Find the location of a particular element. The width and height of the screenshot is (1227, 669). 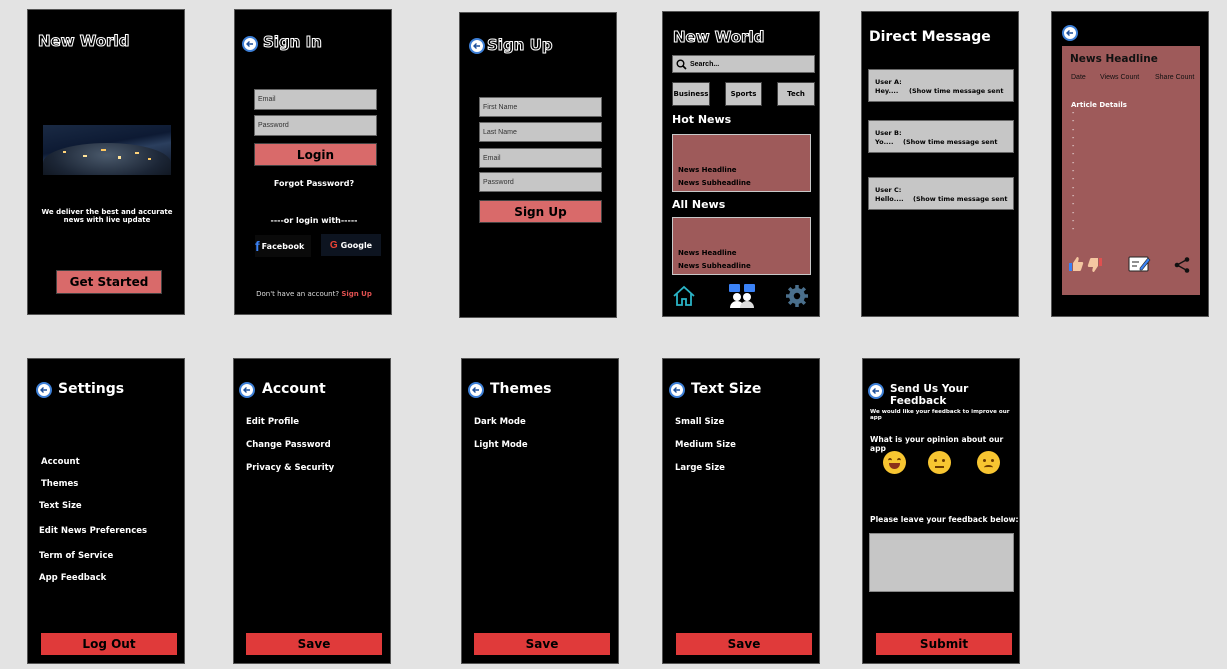

settings-item-news-preferences: Edit News Preferences is located at coordinates (93, 531).